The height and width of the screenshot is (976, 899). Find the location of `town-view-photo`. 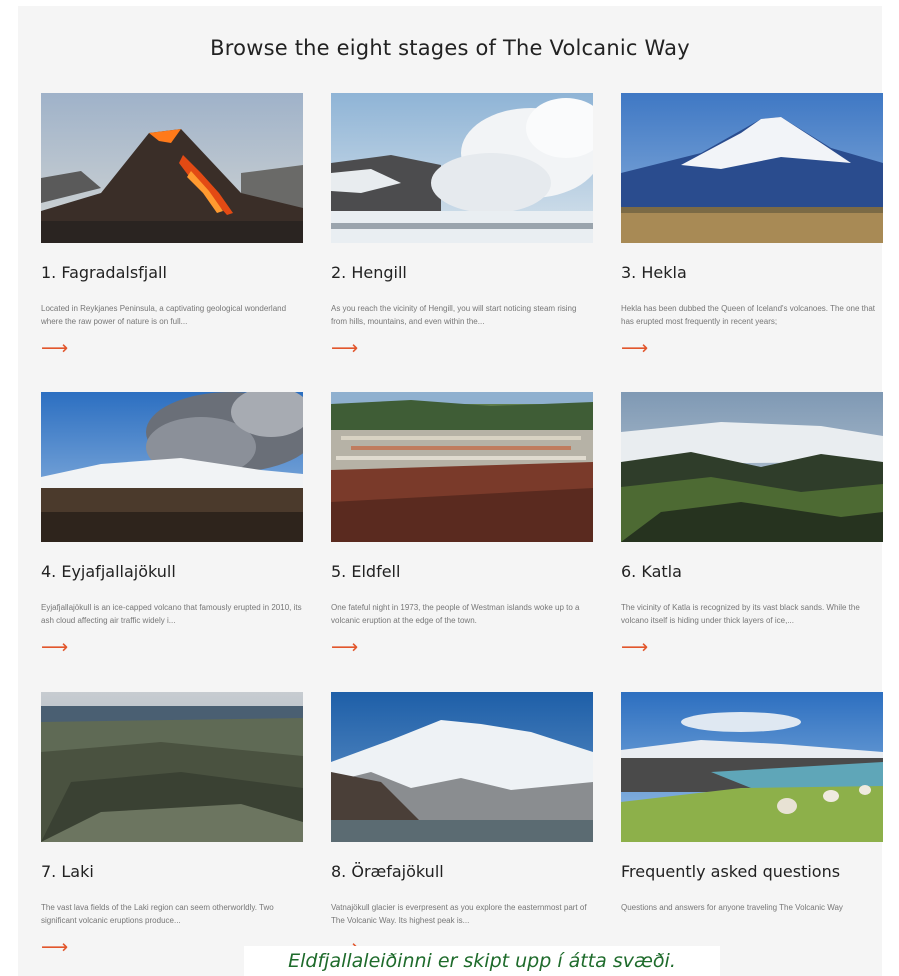

town-view-photo is located at coordinates (462, 467).